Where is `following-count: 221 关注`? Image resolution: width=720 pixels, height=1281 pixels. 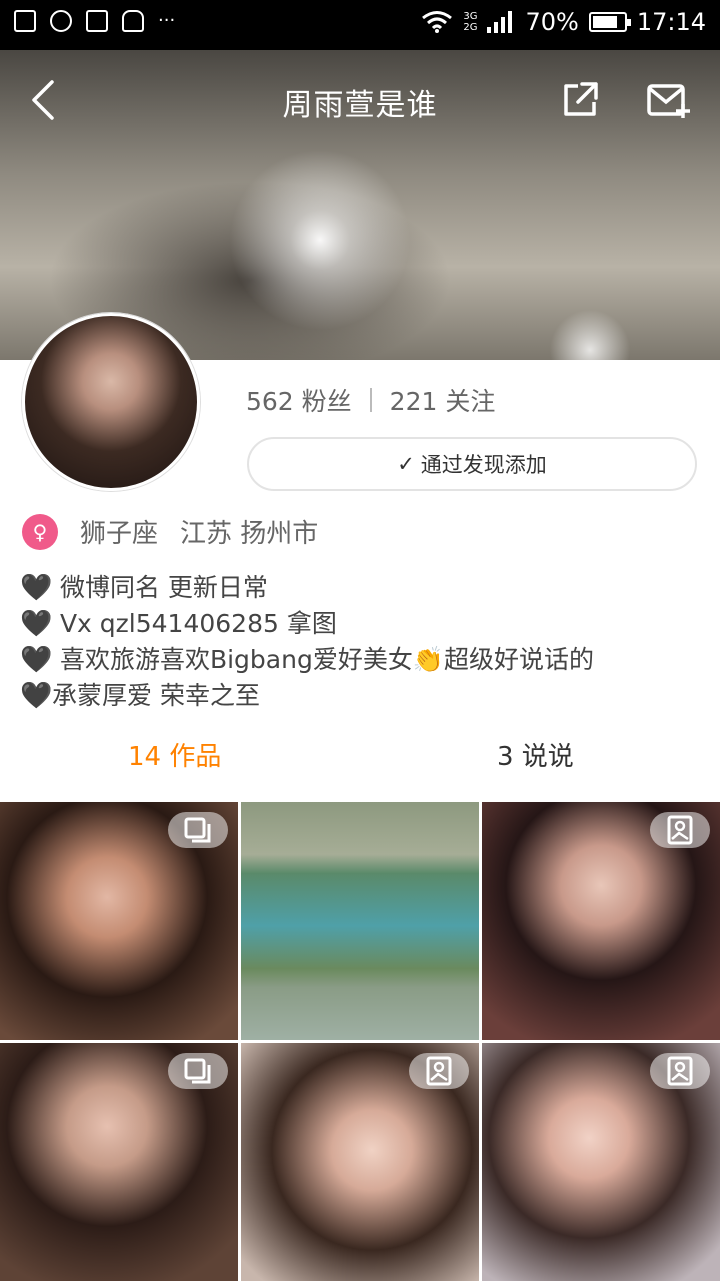 following-count: 221 关注 is located at coordinates (443, 400).